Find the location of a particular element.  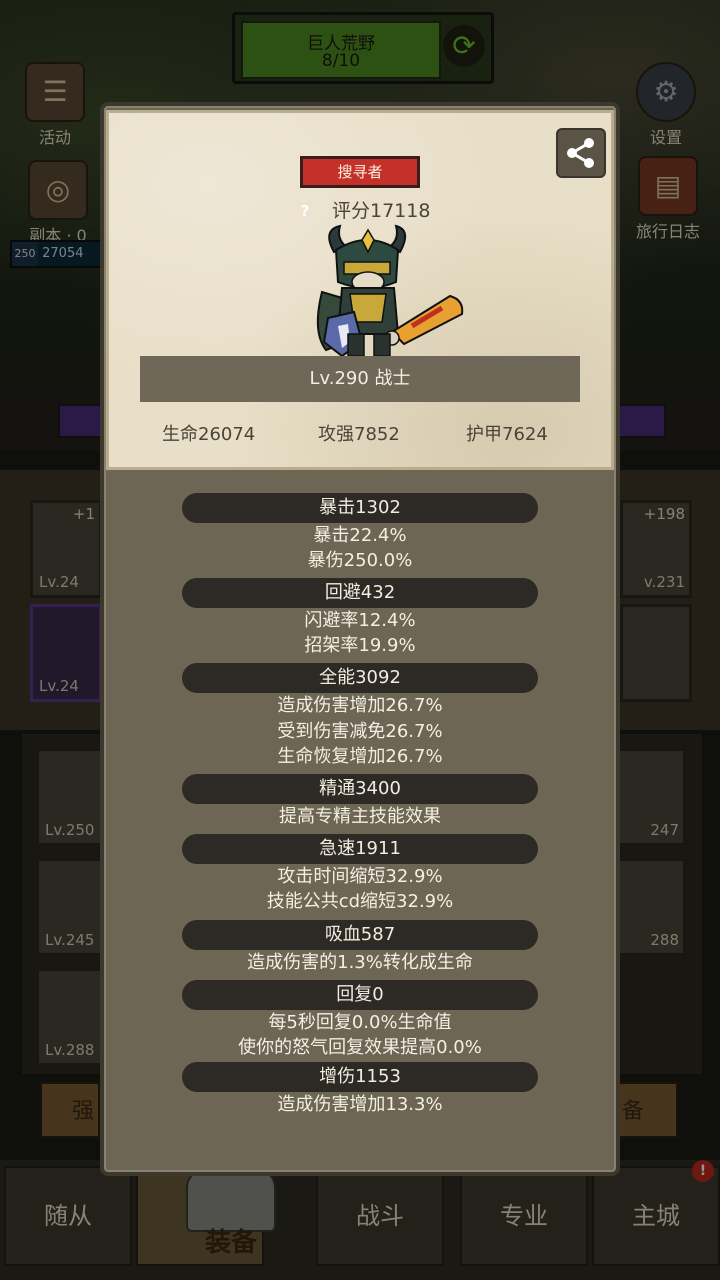

stat-category-haste: 急速1911 is located at coordinates (360, 849).